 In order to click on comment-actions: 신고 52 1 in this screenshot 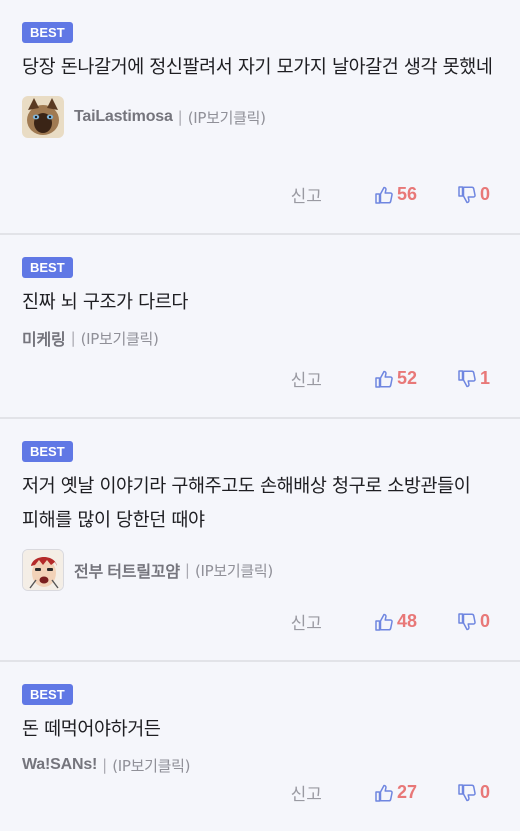, I will do `click(390, 378)`.